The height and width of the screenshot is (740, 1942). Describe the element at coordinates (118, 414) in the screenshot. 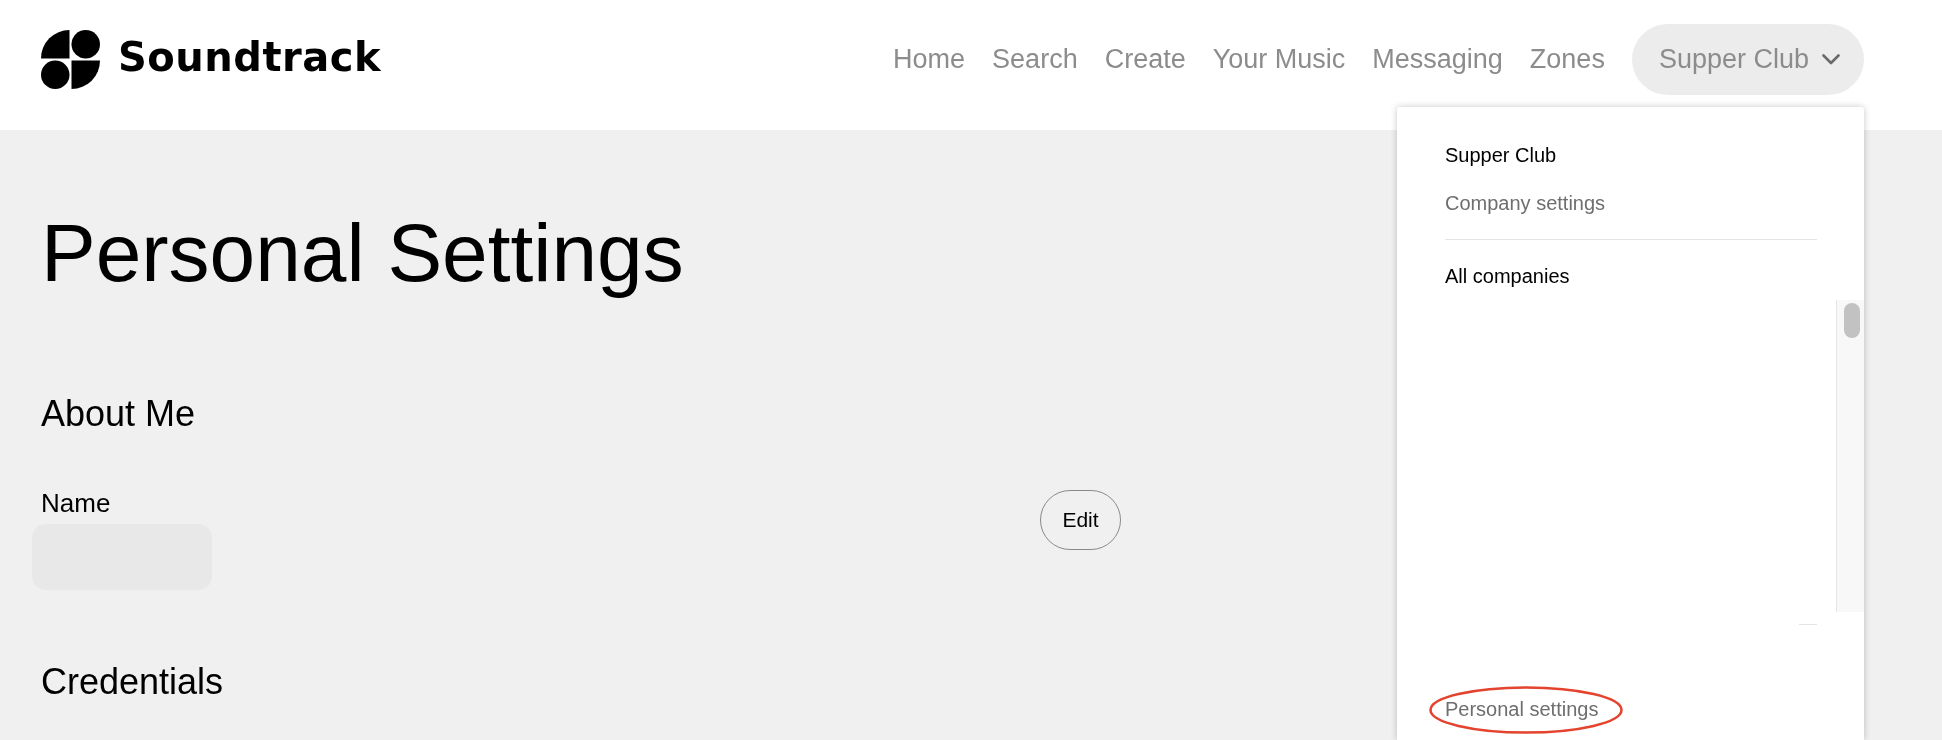

I see `section-heading: About Me` at that location.